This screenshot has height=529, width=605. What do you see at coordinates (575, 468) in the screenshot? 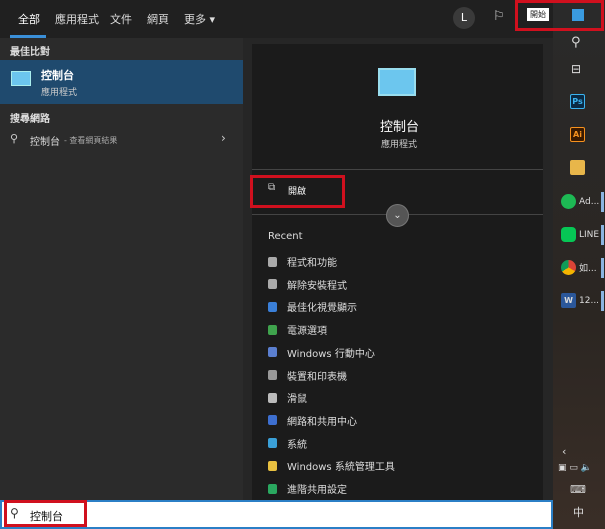
I see `system-tray-icons: ▣ ▭ 🔈` at bounding box center [575, 468].